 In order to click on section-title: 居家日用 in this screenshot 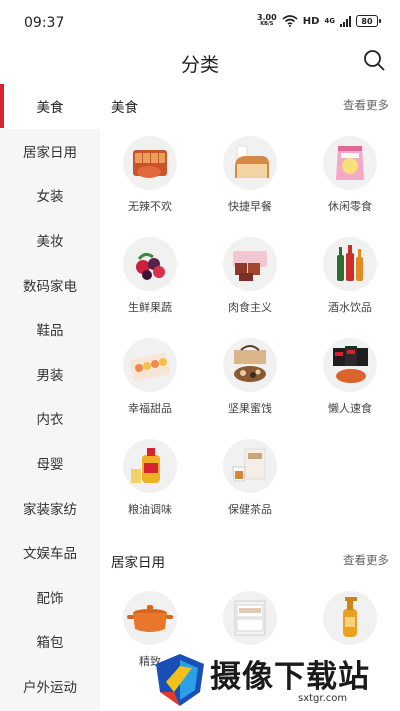, I will do `click(138, 563)`.